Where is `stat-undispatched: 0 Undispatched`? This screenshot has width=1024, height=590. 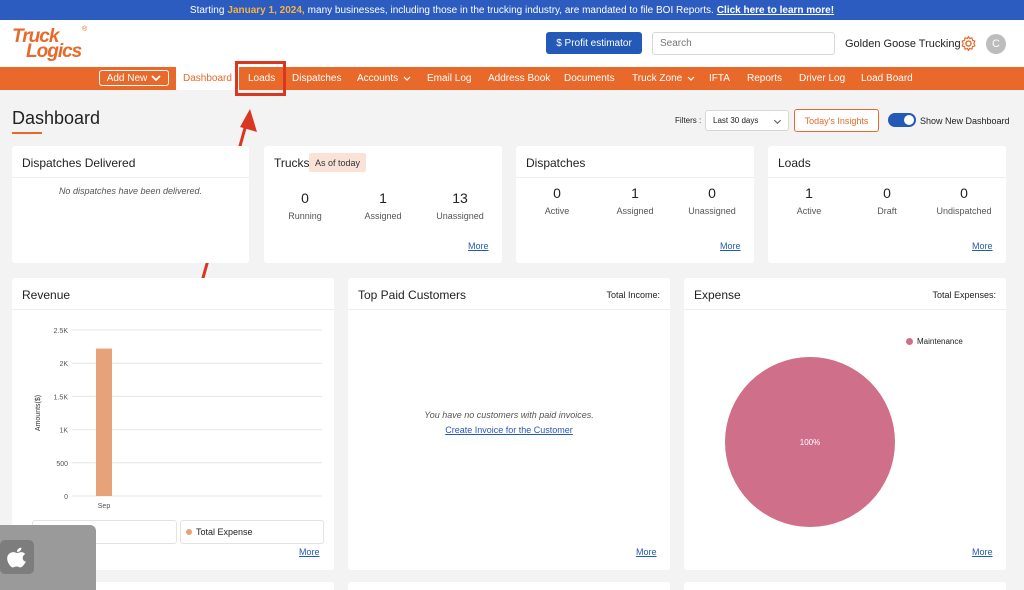
stat-undispatched: 0 Undispatched is located at coordinates (964, 200).